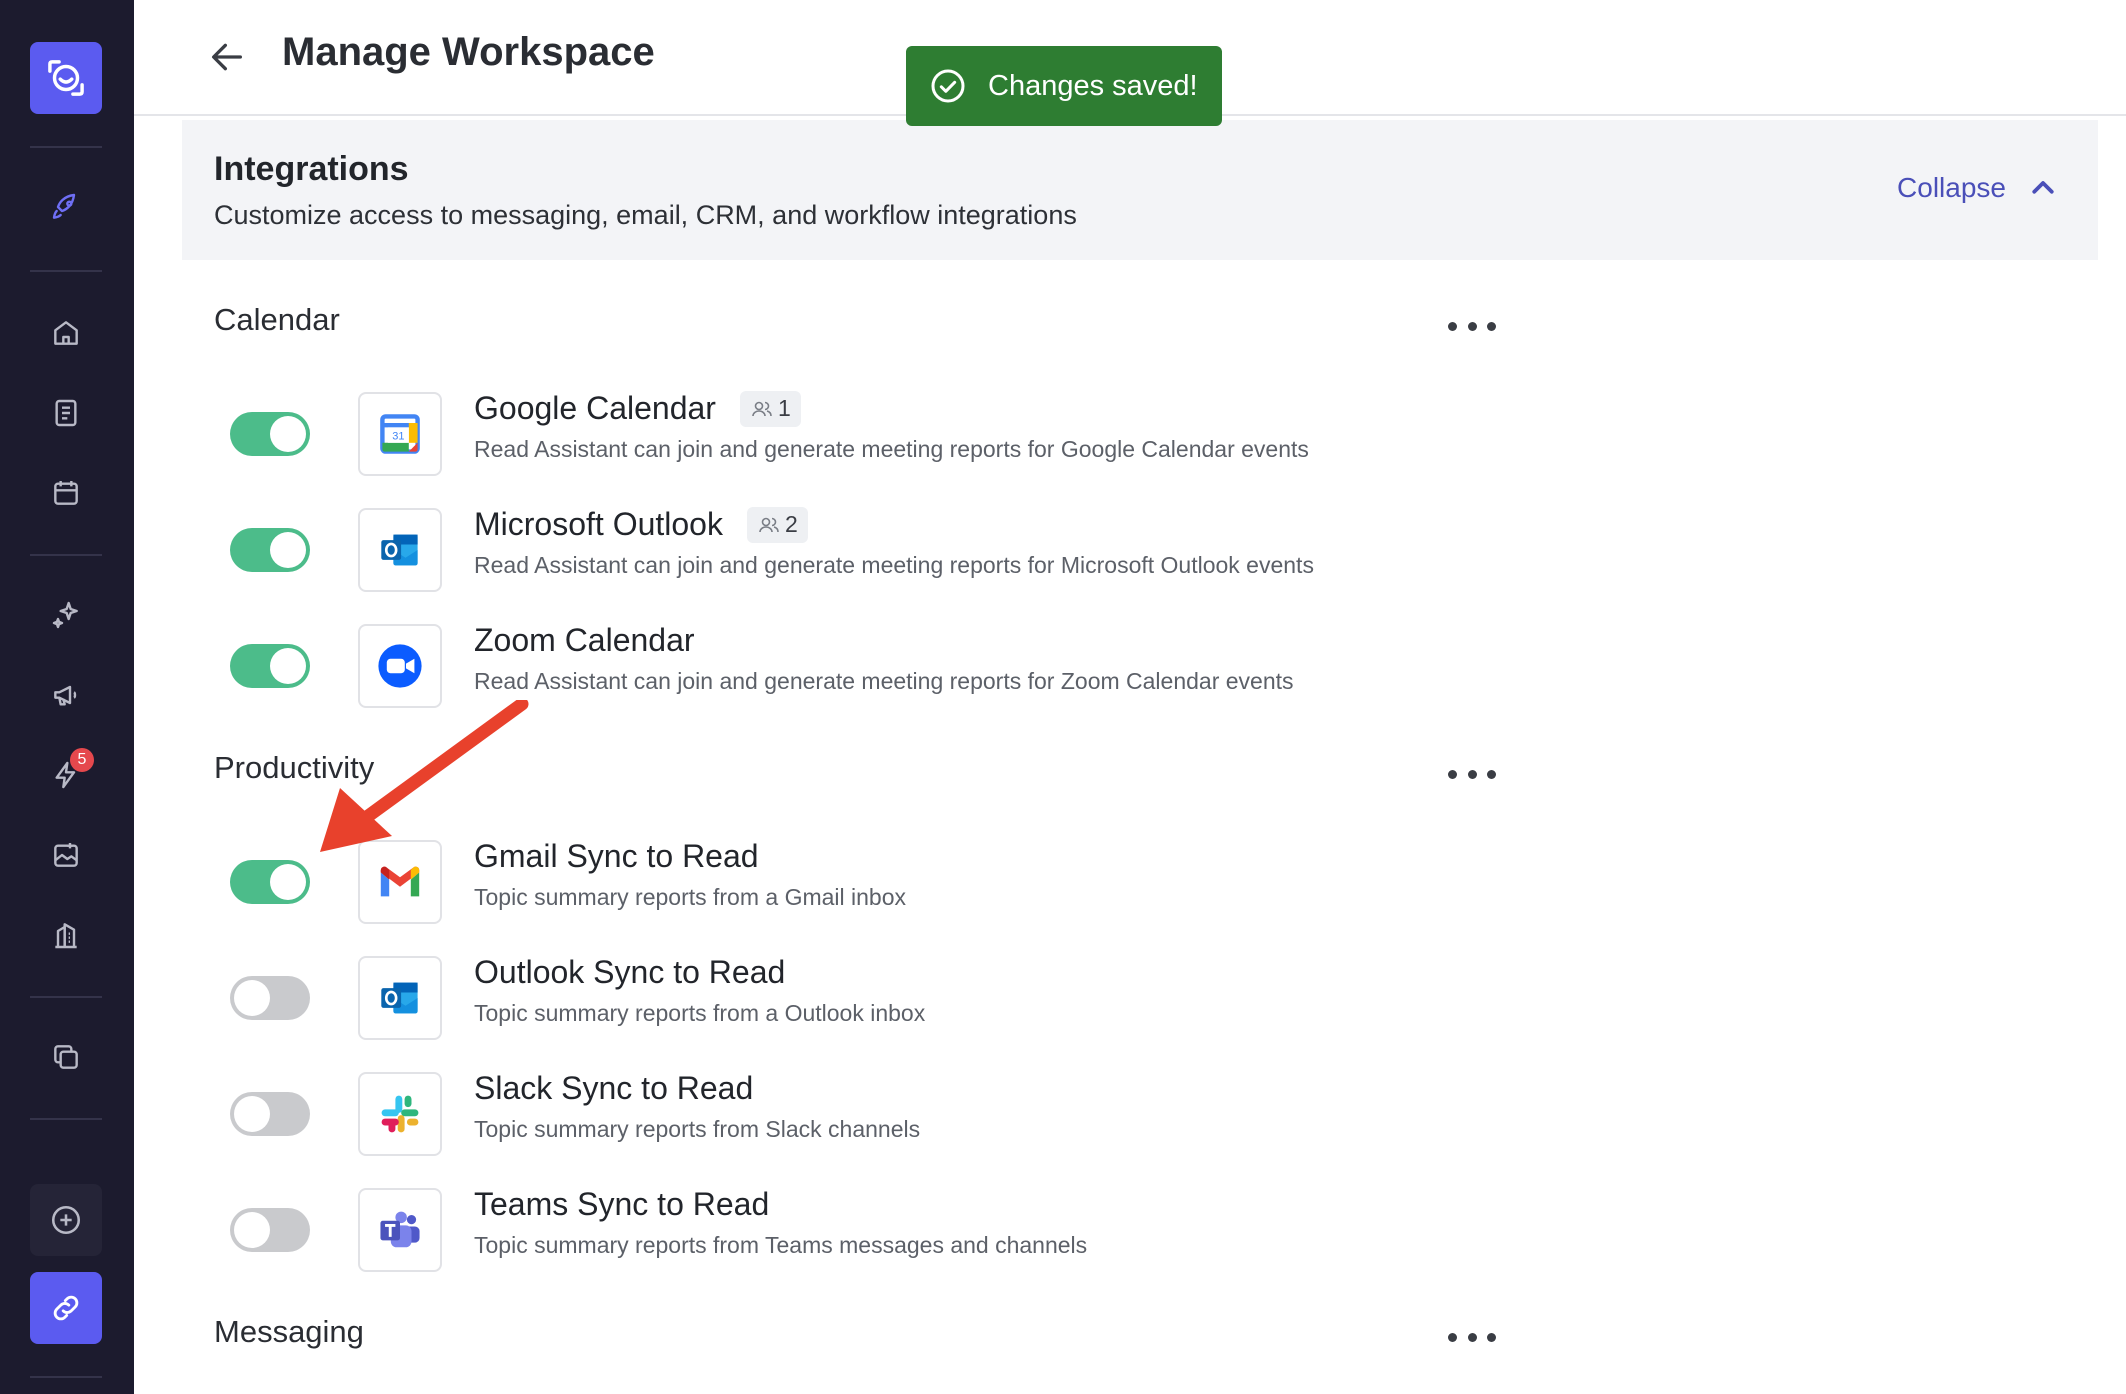 This screenshot has width=2126, height=1394. What do you see at coordinates (630, 972) in the screenshot?
I see `integration-name: Outlook Sync to Read` at bounding box center [630, 972].